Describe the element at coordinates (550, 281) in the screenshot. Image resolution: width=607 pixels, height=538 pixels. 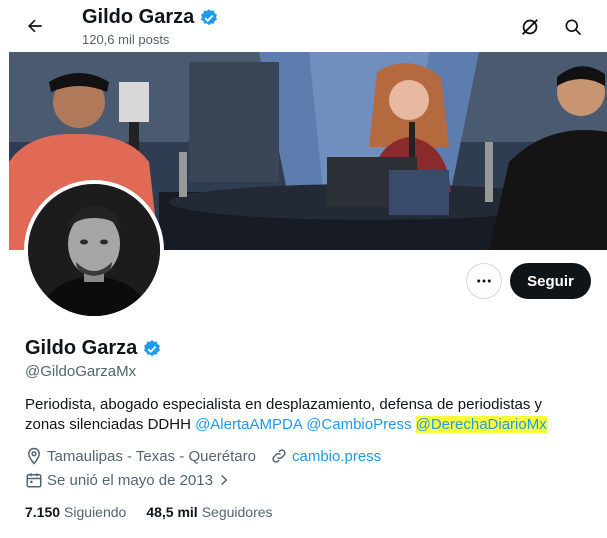
I see `follow-button: Seguir` at that location.